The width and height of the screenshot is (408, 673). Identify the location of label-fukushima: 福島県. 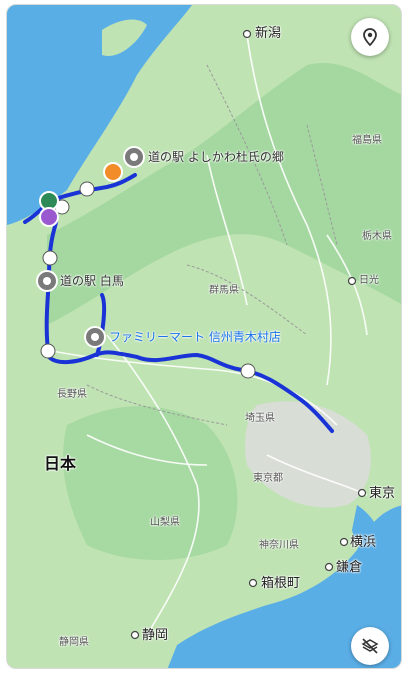
(367, 140).